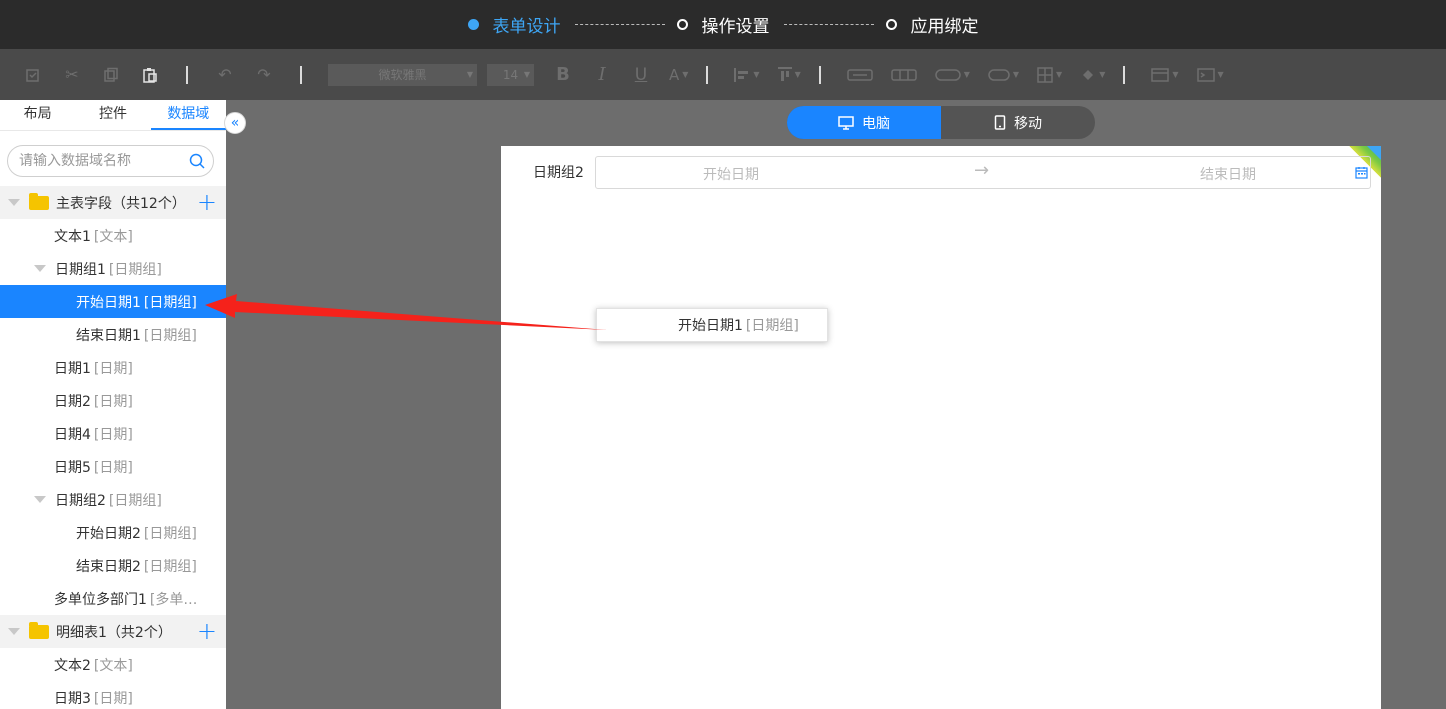  I want to click on tree-item: 日期4 [日期], so click(113, 433).